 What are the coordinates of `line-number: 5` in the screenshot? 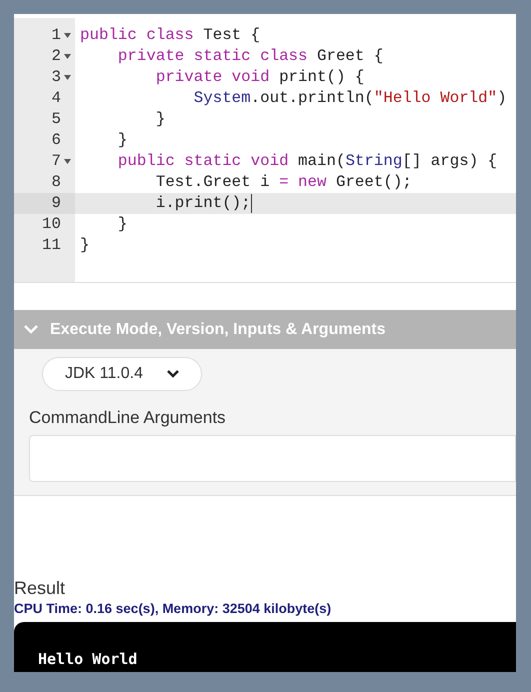 It's located at (56, 119).